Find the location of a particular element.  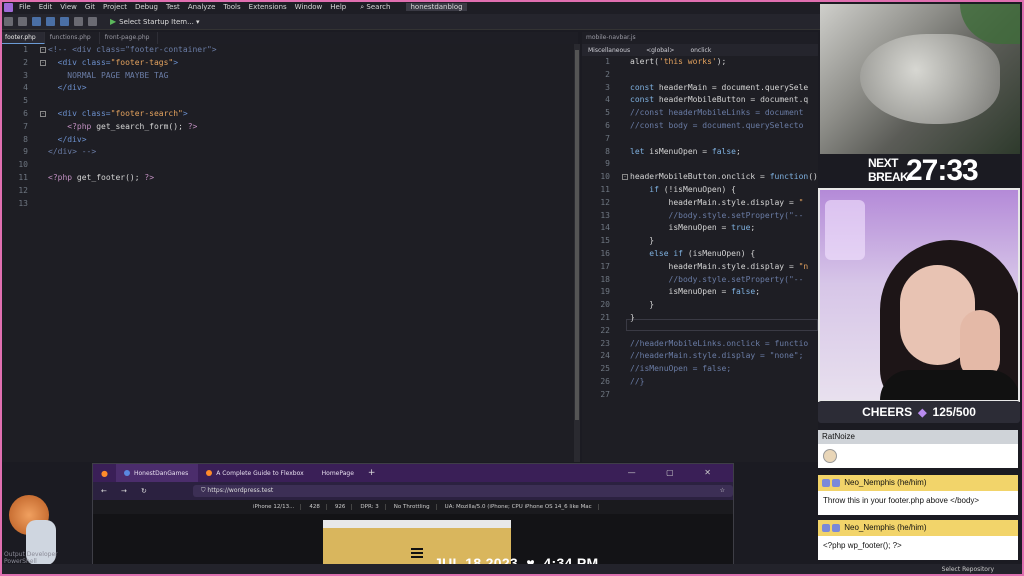

menu-project: Project is located at coordinates (115, 7).